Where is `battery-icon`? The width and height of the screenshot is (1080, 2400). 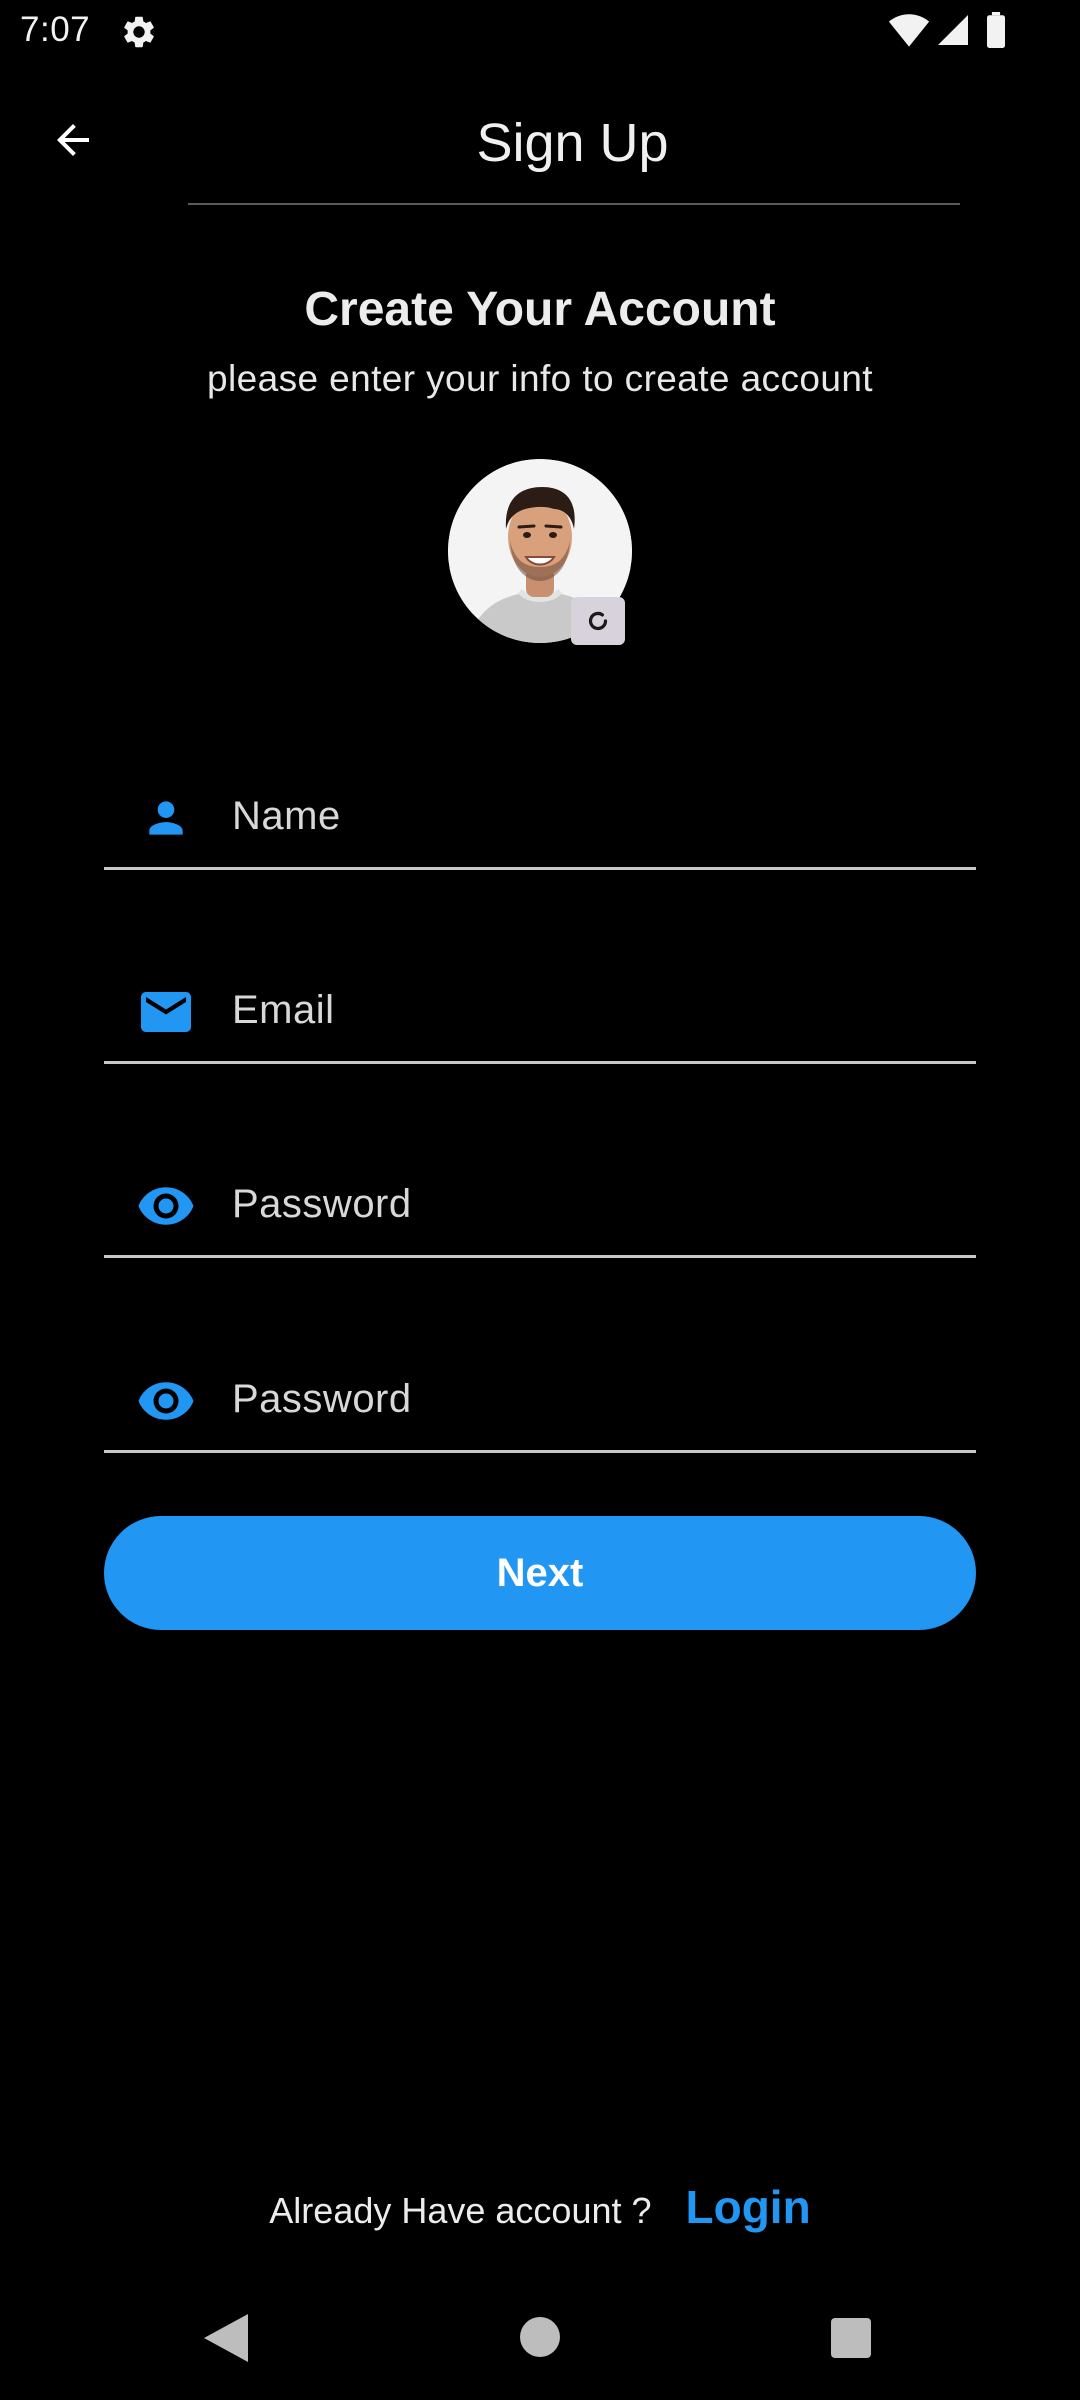 battery-icon is located at coordinates (996, 30).